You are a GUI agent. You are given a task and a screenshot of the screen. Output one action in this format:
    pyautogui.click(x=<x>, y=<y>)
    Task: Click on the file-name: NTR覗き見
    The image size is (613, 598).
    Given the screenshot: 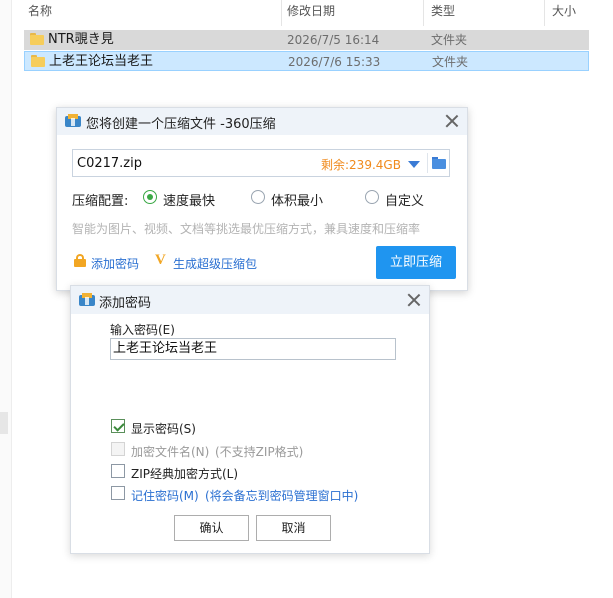 What is the action you would take?
    pyautogui.click(x=81, y=39)
    